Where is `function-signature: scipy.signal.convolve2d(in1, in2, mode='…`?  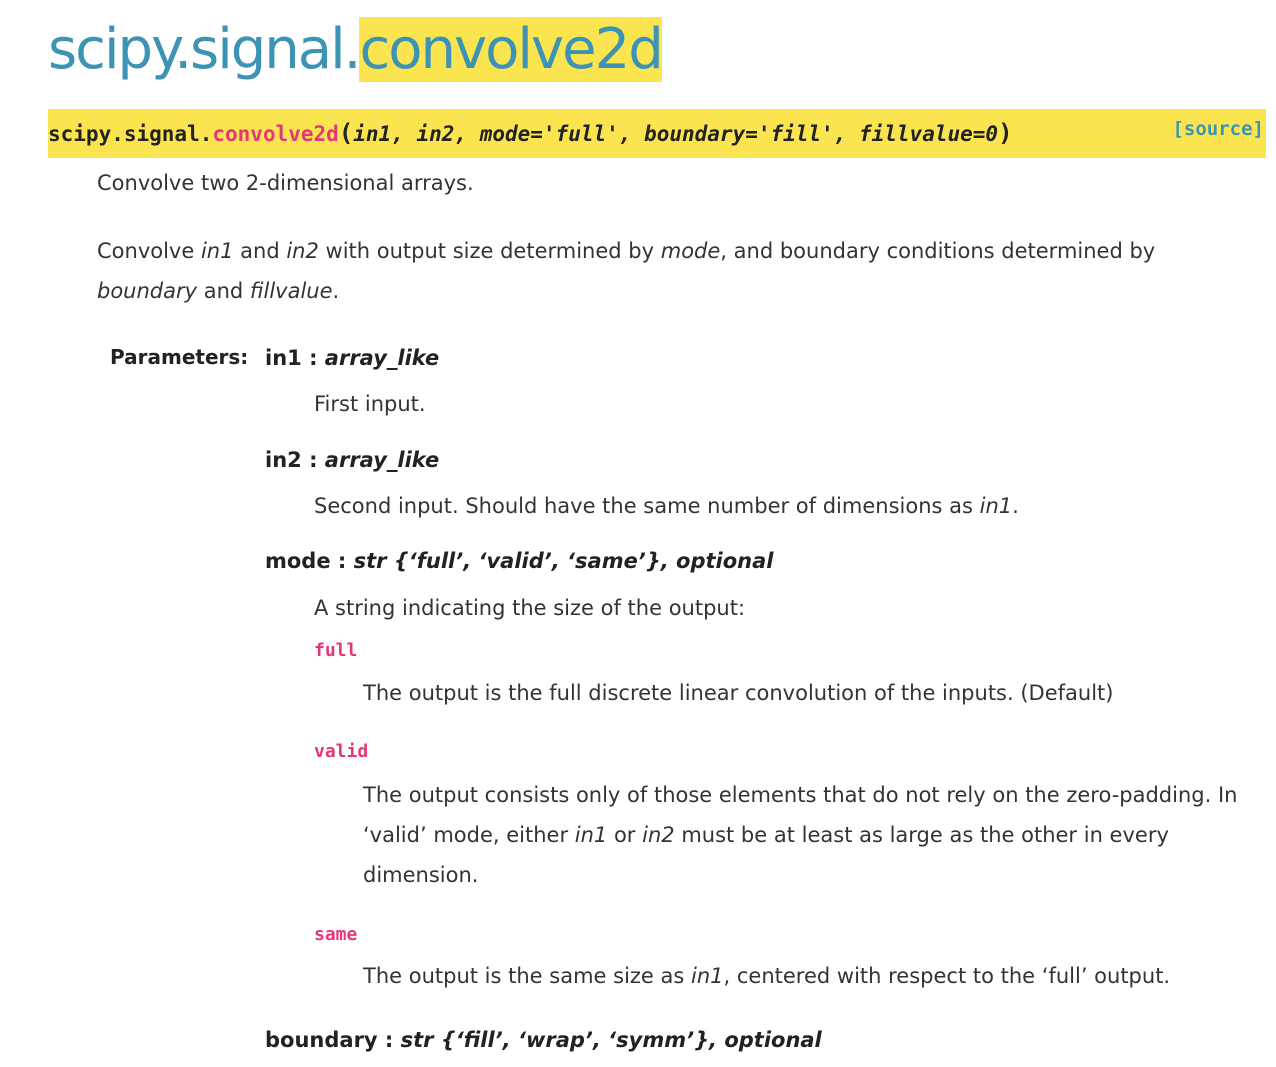 function-signature: scipy.signal.convolve2d(in1, in2, mode='… is located at coordinates (657, 133).